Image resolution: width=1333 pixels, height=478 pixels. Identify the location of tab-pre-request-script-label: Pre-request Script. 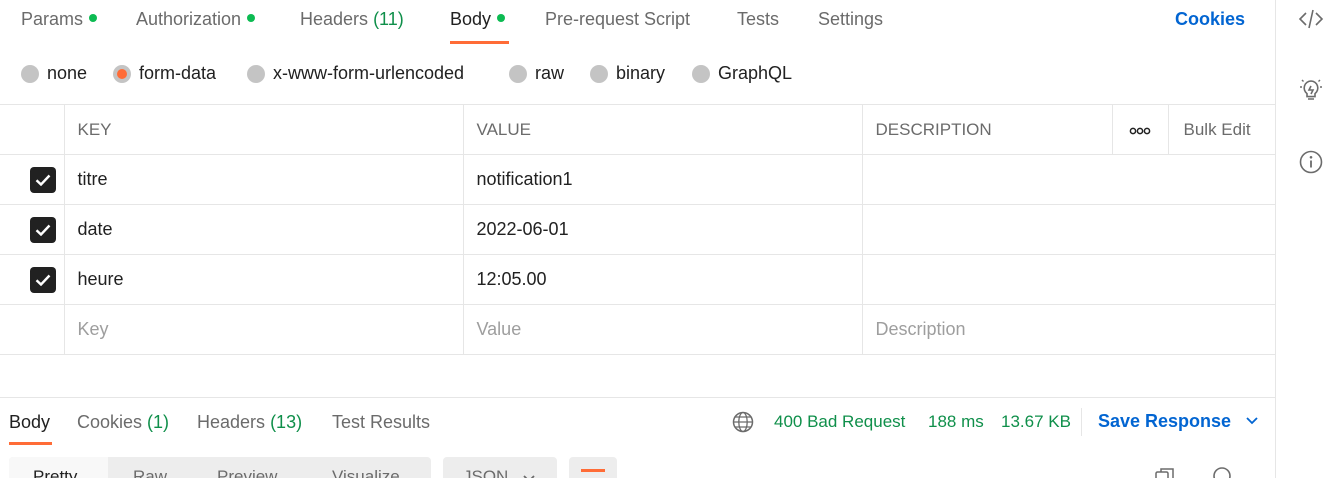
(618, 19).